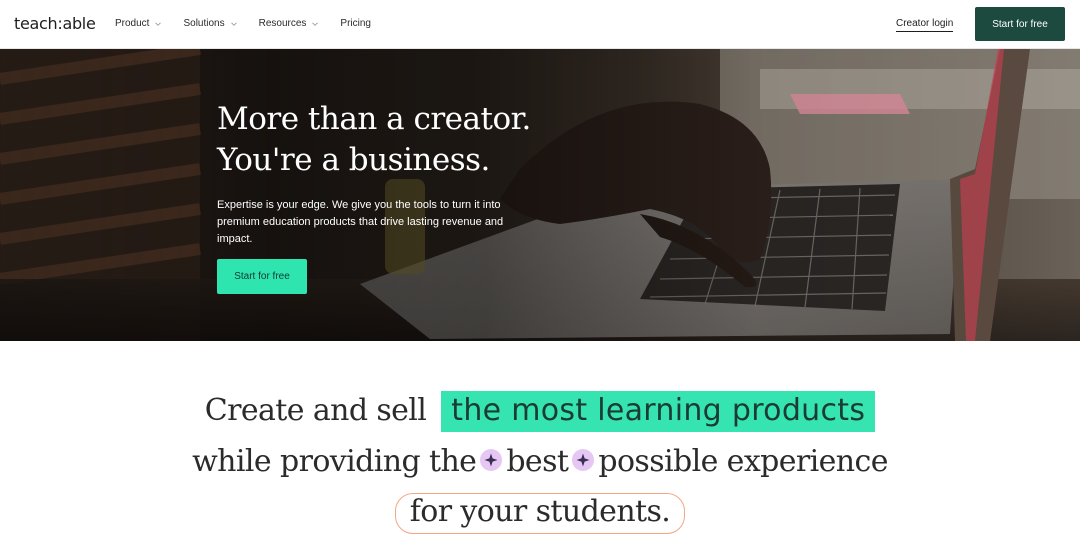 The width and height of the screenshot is (1080, 544). I want to click on teachable-logo: teach:able, so click(55, 23).